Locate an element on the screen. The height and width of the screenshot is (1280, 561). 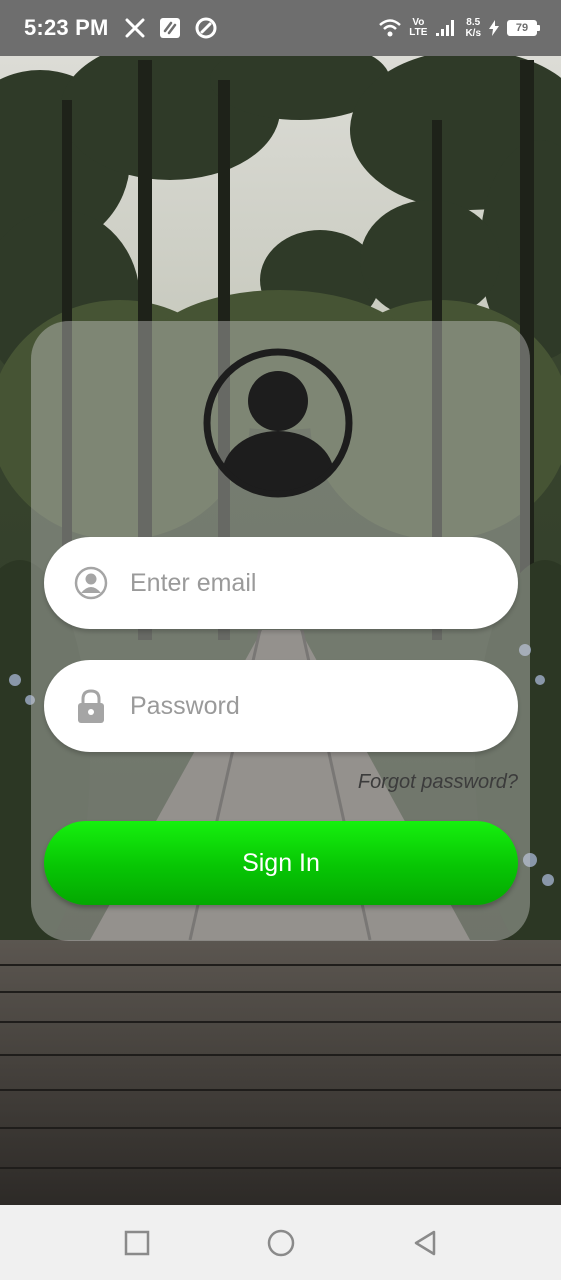
sync-app-icon is located at coordinates (206, 28).